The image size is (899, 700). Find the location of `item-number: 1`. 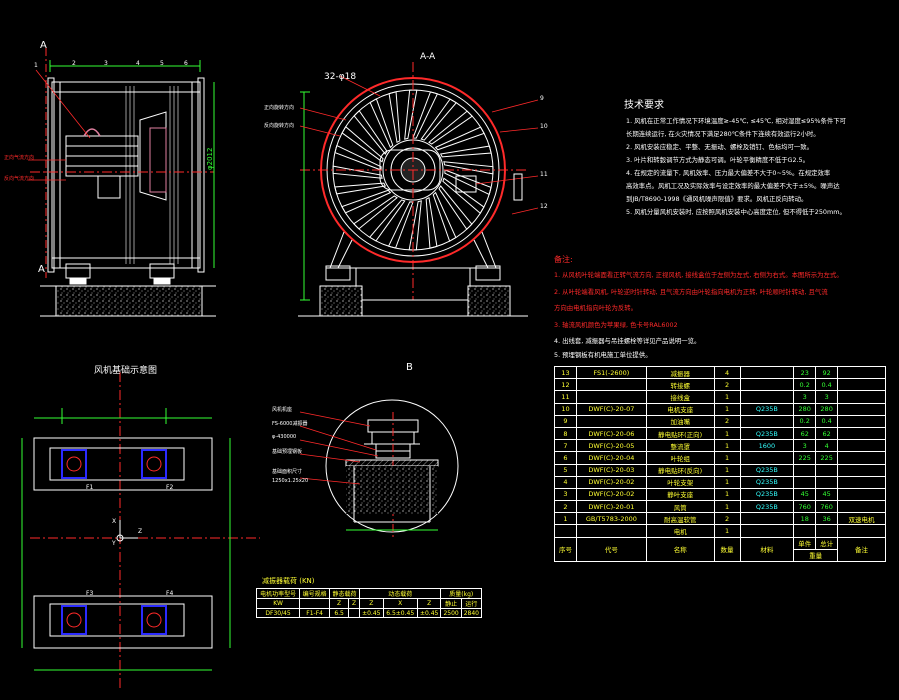

item-number: 1 is located at coordinates (36, 65).